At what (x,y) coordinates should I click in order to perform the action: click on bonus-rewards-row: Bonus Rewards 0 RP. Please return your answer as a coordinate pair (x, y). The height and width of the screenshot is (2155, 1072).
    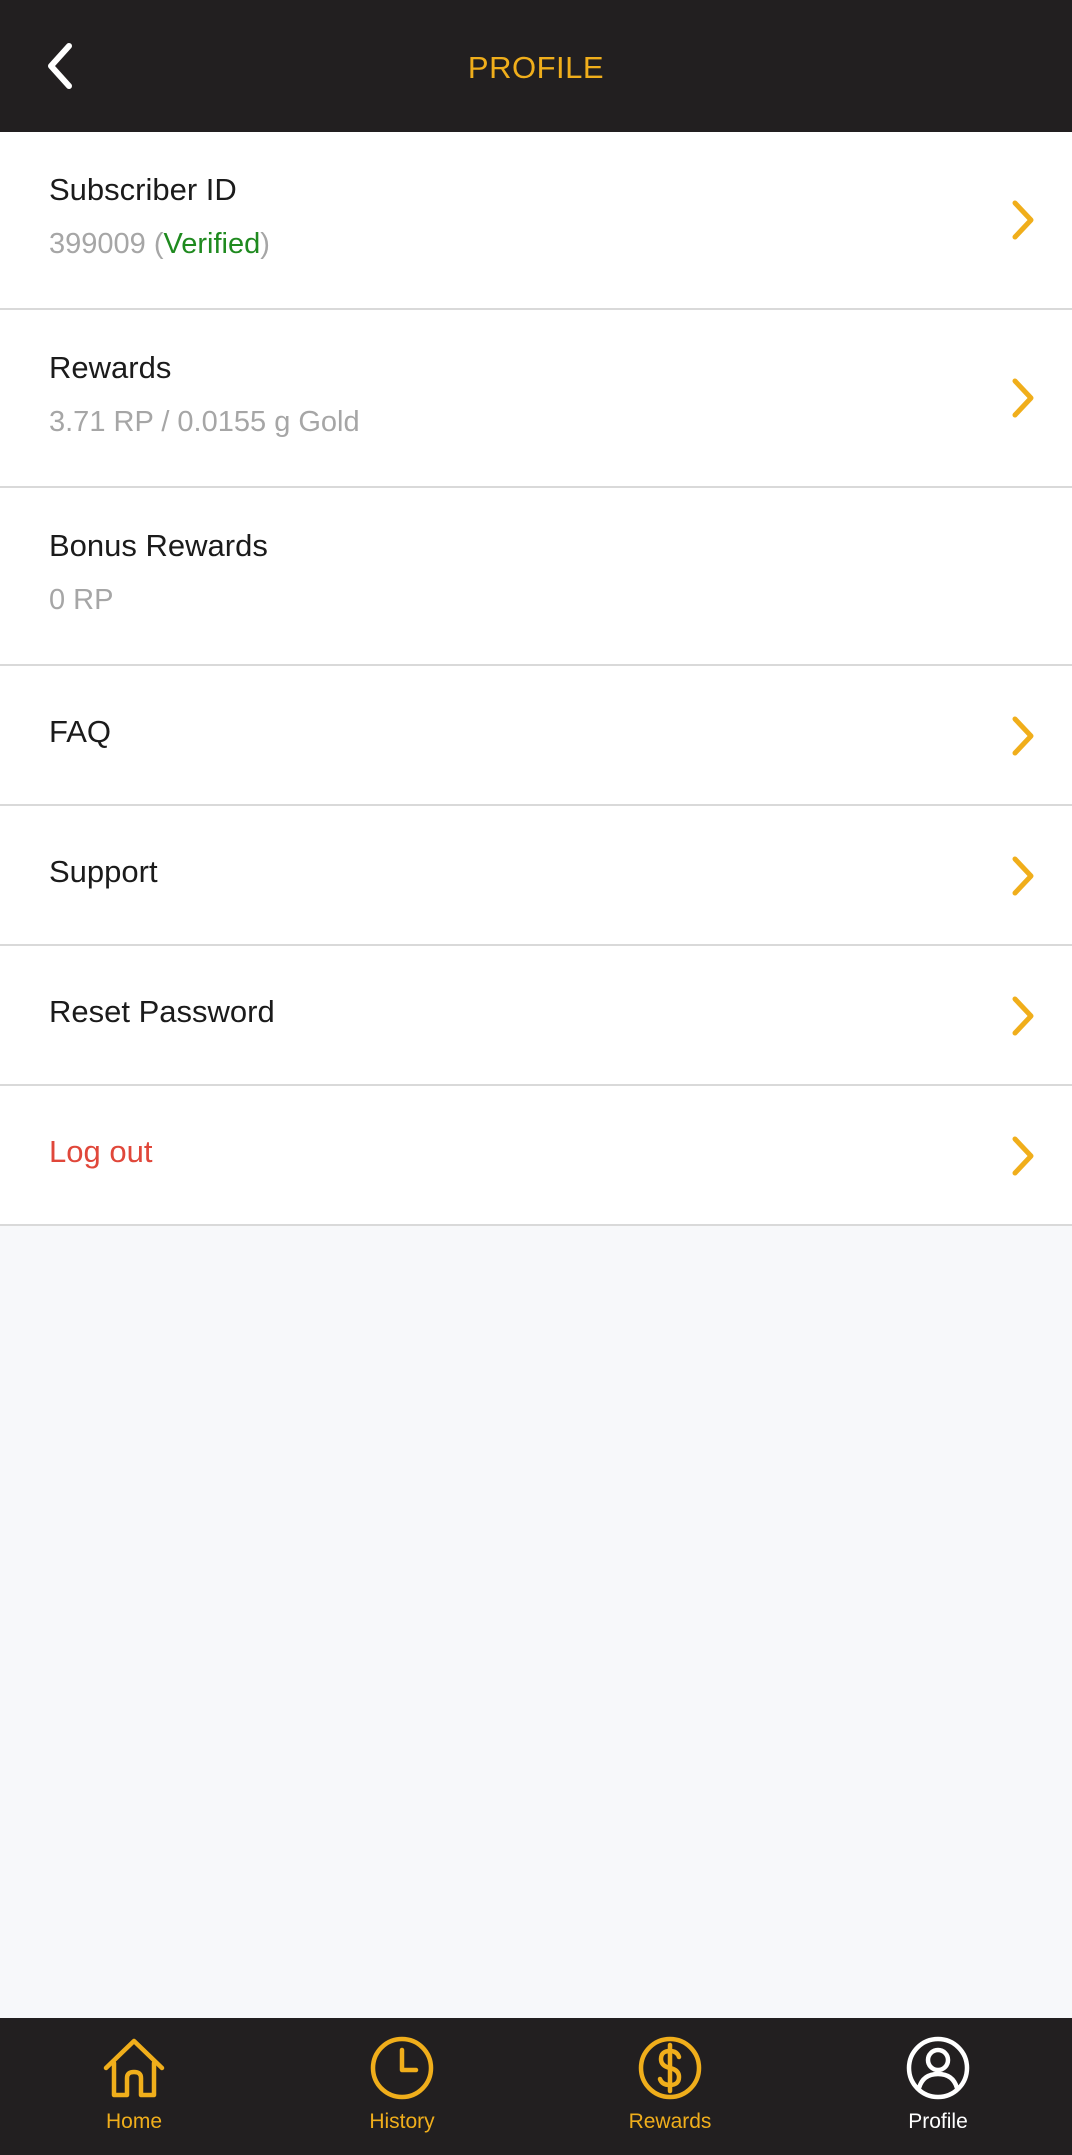
    Looking at the image, I should click on (536, 577).